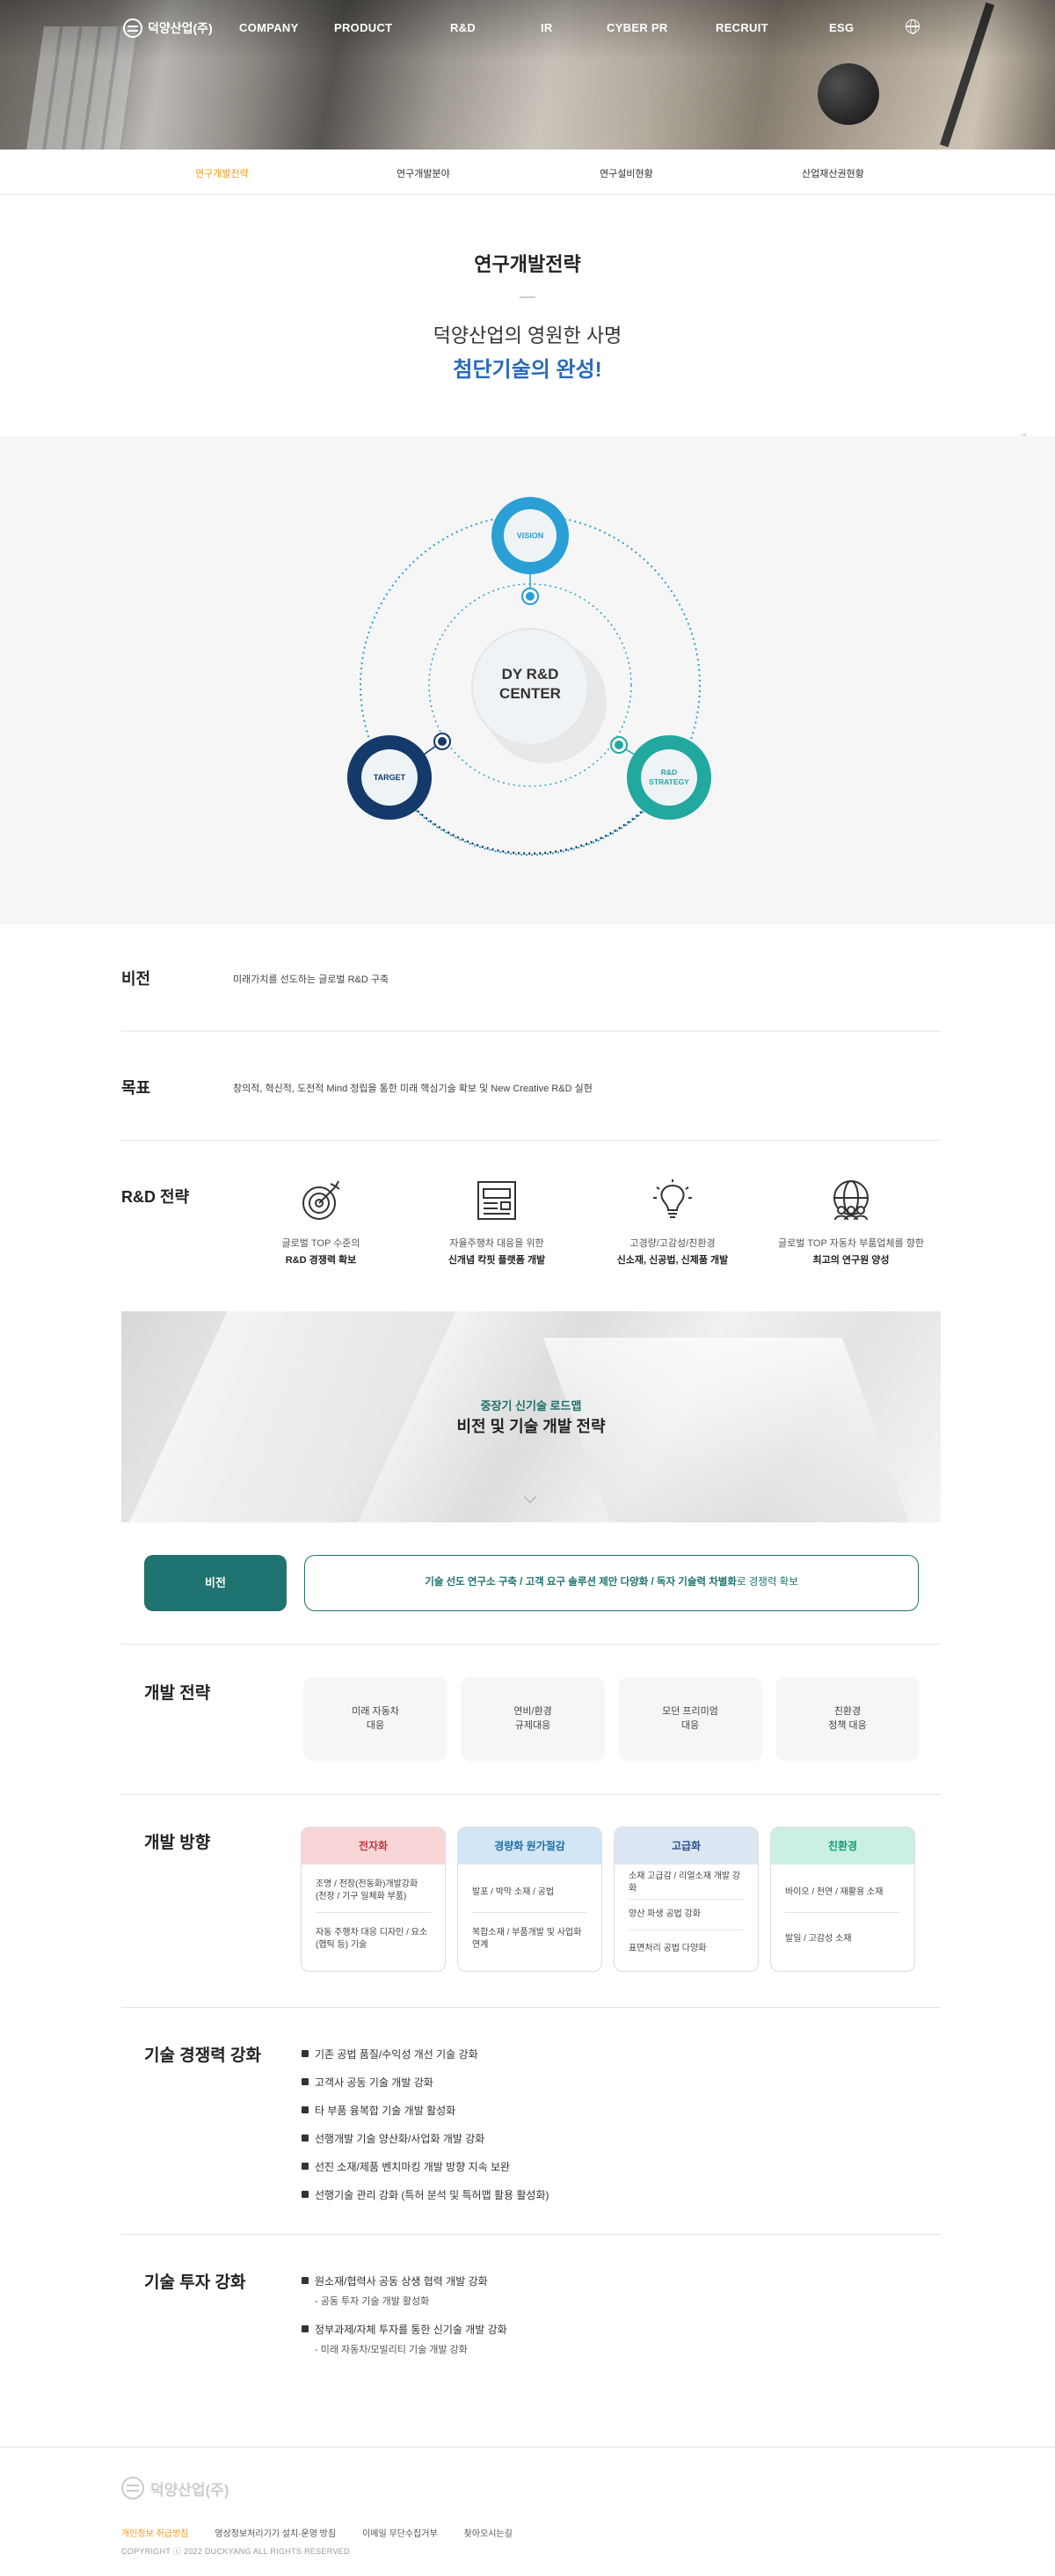 This screenshot has width=1055, height=2576. I want to click on tab-rnd-strategy: 연구개발전략, so click(222, 173).